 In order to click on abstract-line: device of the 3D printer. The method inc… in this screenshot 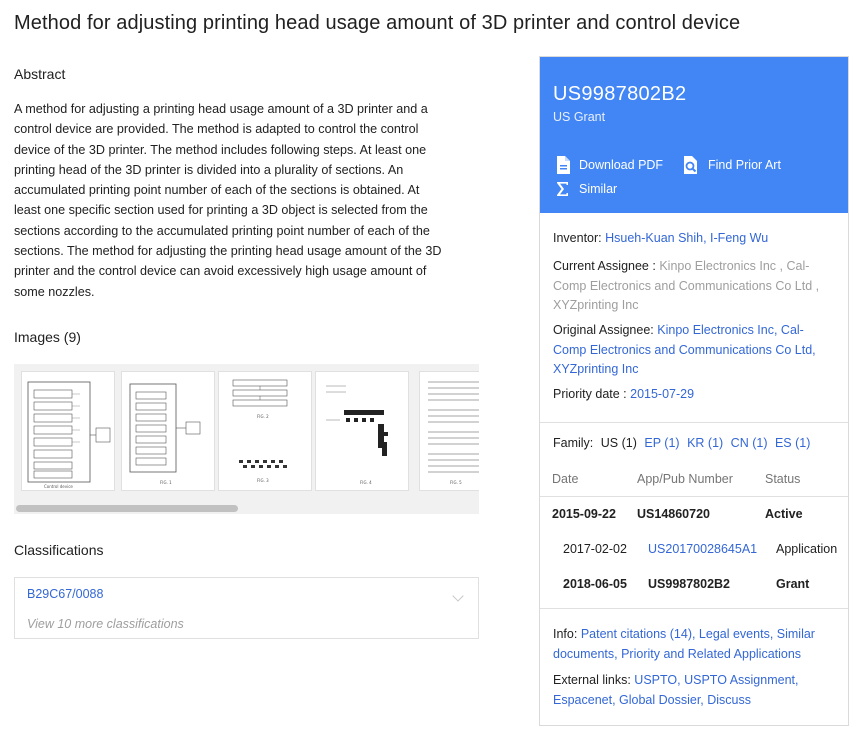, I will do `click(220, 149)`.